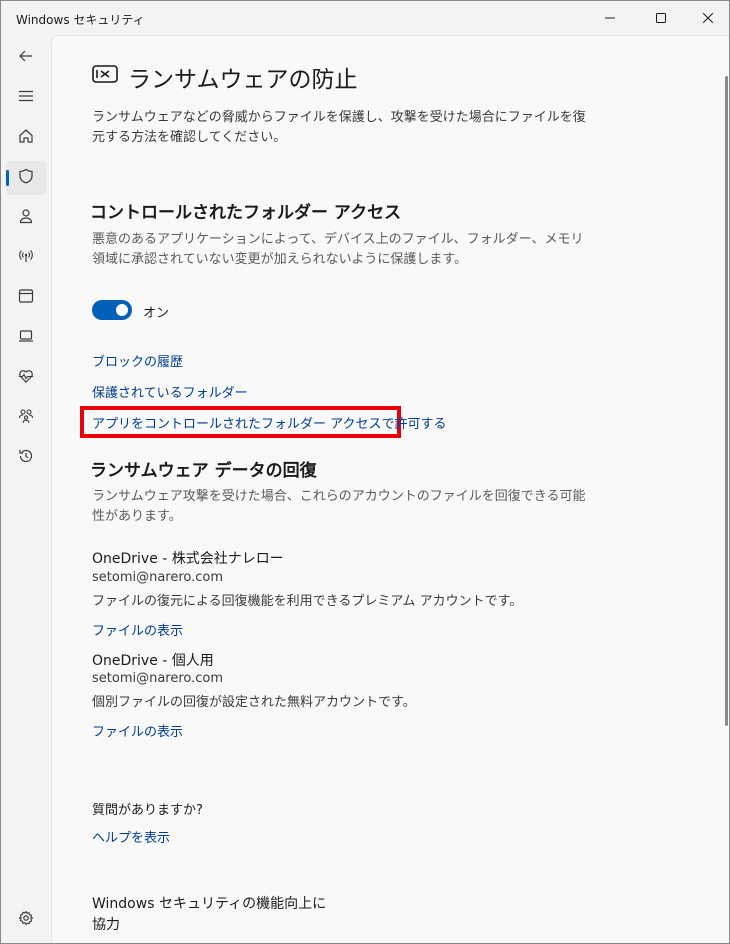 The height and width of the screenshot is (944, 730). What do you see at coordinates (243, 80) in the screenshot?
I see `page-title: ランサムウェアの防止` at bounding box center [243, 80].